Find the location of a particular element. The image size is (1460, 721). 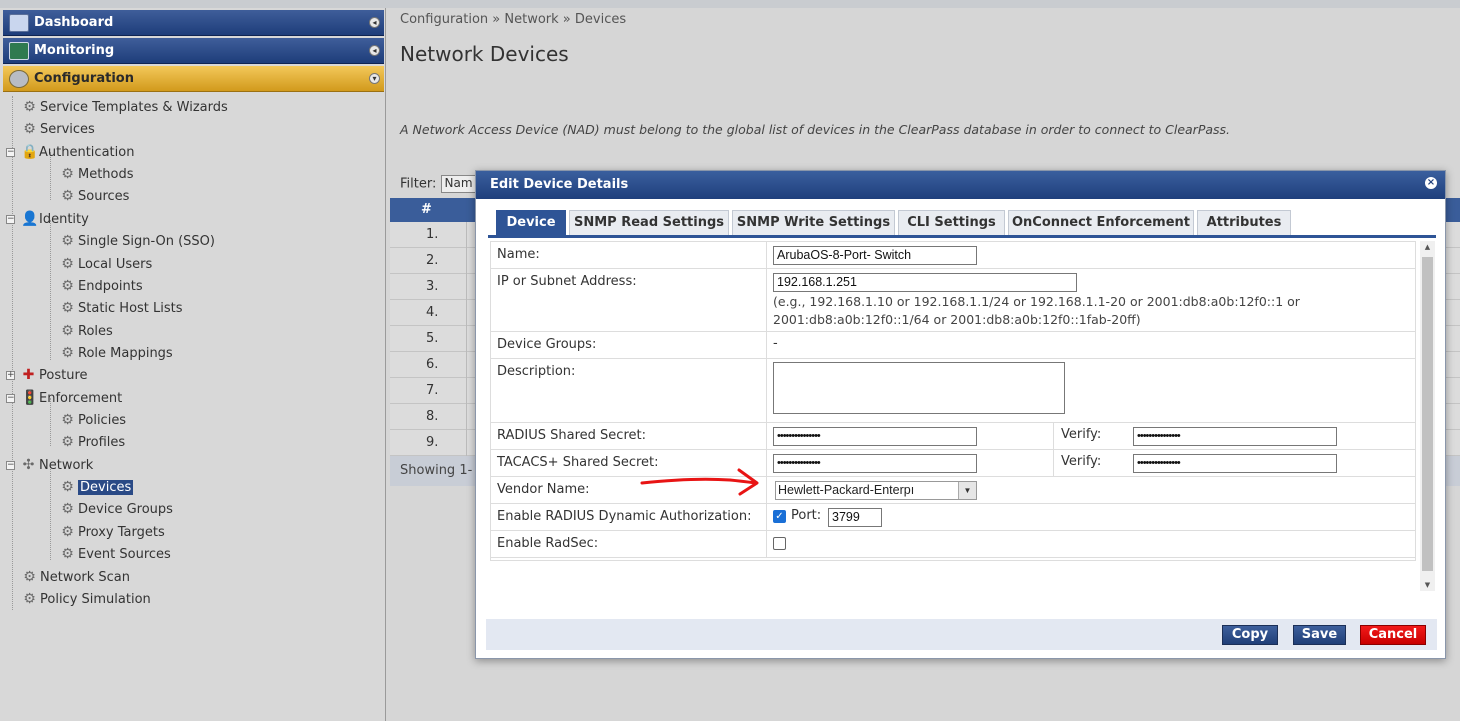

annotation-arrow is located at coordinates (699, 482).